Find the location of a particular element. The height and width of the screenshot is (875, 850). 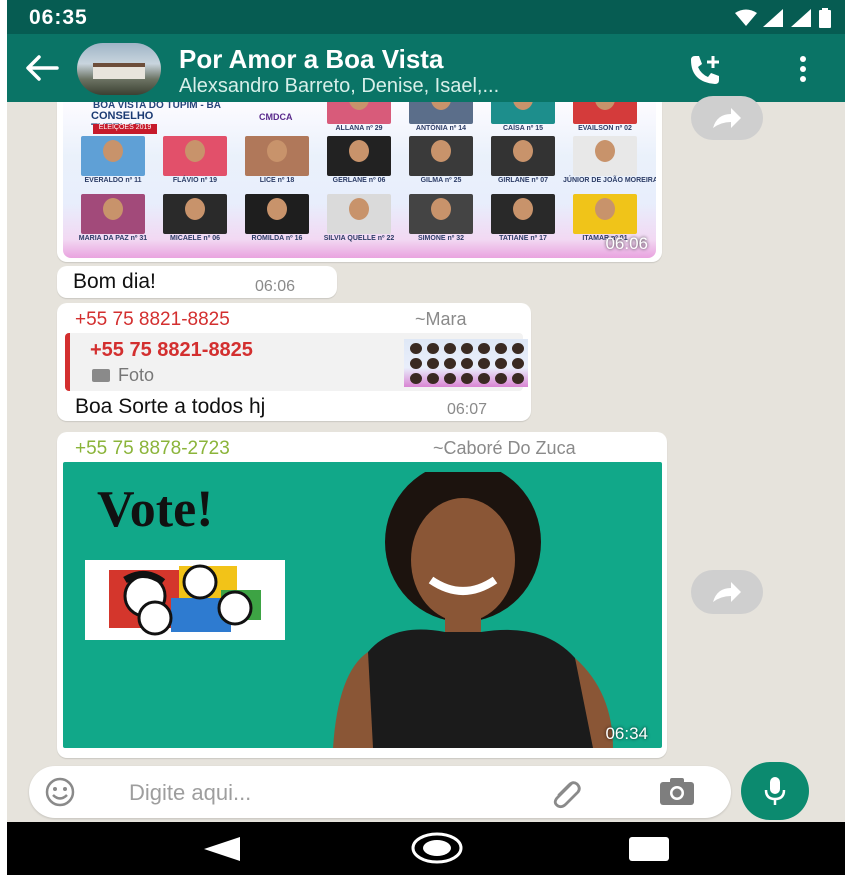

candidate-name: GILMA nº 25 is located at coordinates (441, 180).